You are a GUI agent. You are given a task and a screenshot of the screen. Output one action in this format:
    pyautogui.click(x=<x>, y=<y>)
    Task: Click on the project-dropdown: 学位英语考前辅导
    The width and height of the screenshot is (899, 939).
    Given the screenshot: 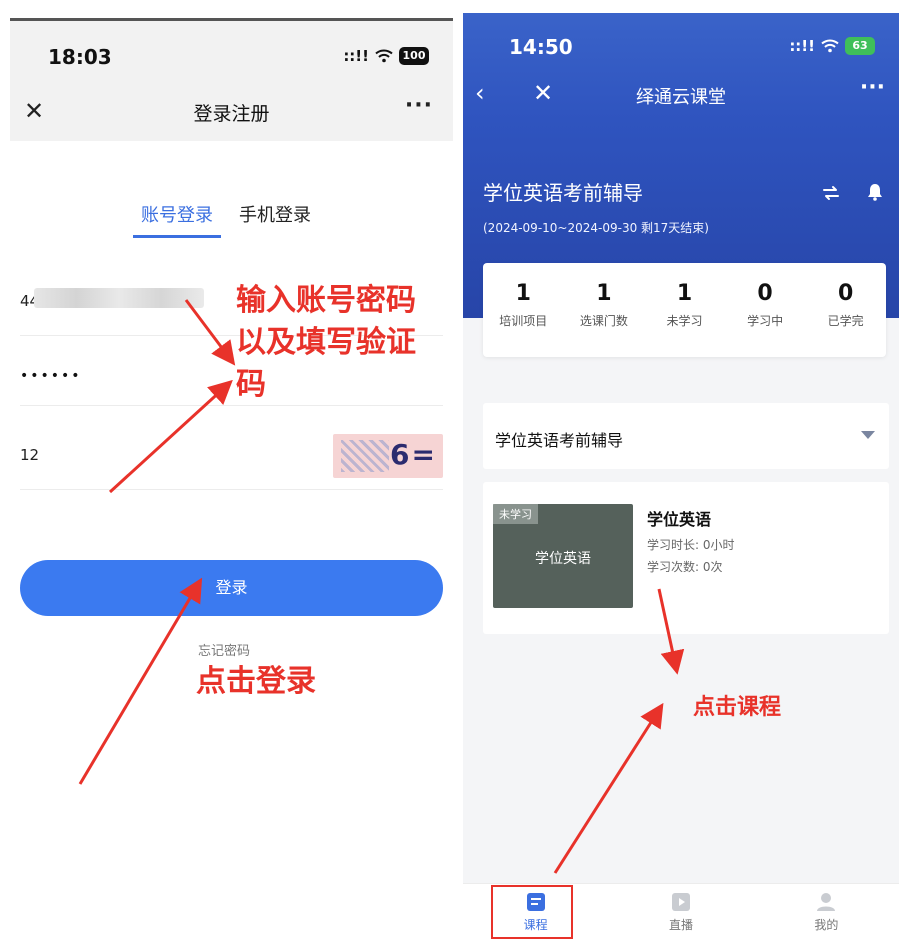 What is the action you would take?
    pyautogui.click(x=686, y=436)
    